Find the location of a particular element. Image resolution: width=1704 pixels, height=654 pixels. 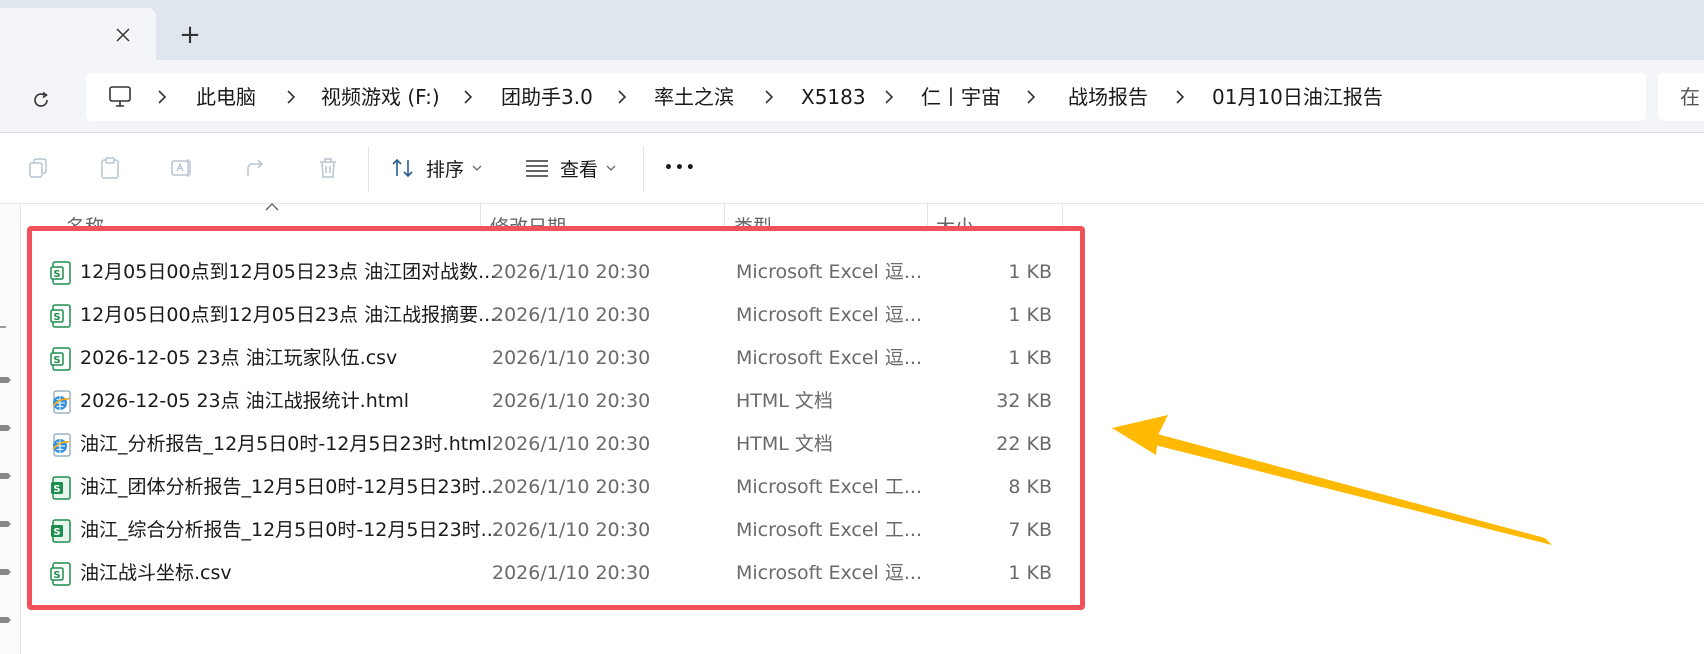

breadcrumb-folder: 仁丨宇宙 is located at coordinates (961, 97).